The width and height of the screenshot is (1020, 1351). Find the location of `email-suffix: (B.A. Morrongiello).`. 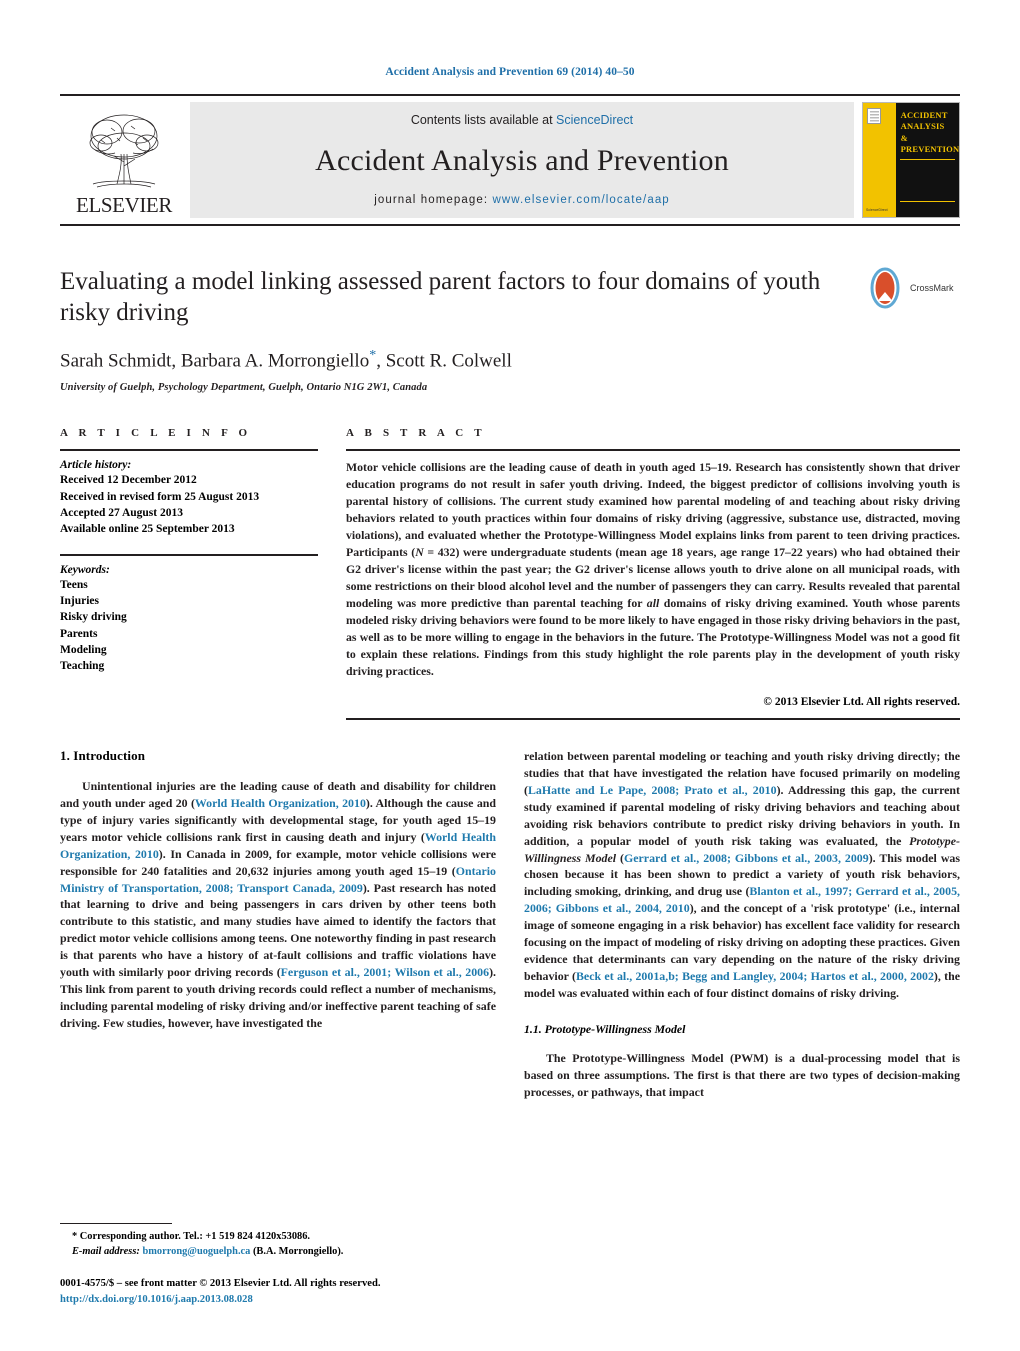

email-suffix: (B.A. Morrongiello). is located at coordinates (297, 1251).